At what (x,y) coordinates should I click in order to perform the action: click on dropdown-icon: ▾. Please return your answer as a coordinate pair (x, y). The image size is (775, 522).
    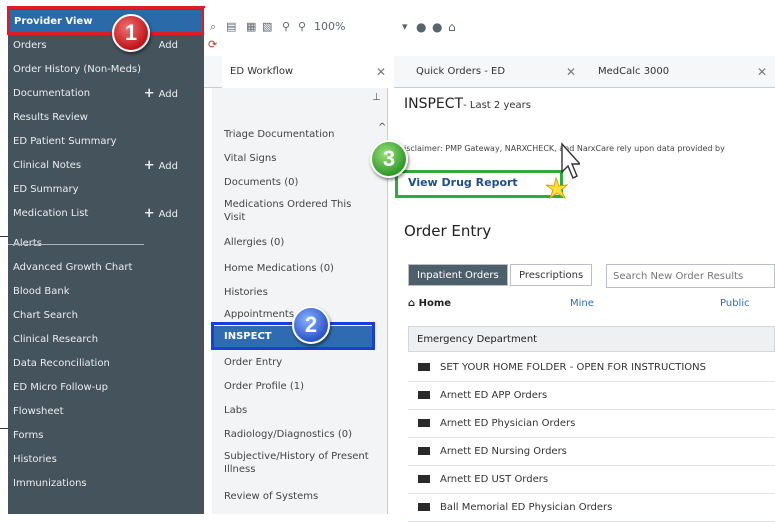
    Looking at the image, I should click on (405, 26).